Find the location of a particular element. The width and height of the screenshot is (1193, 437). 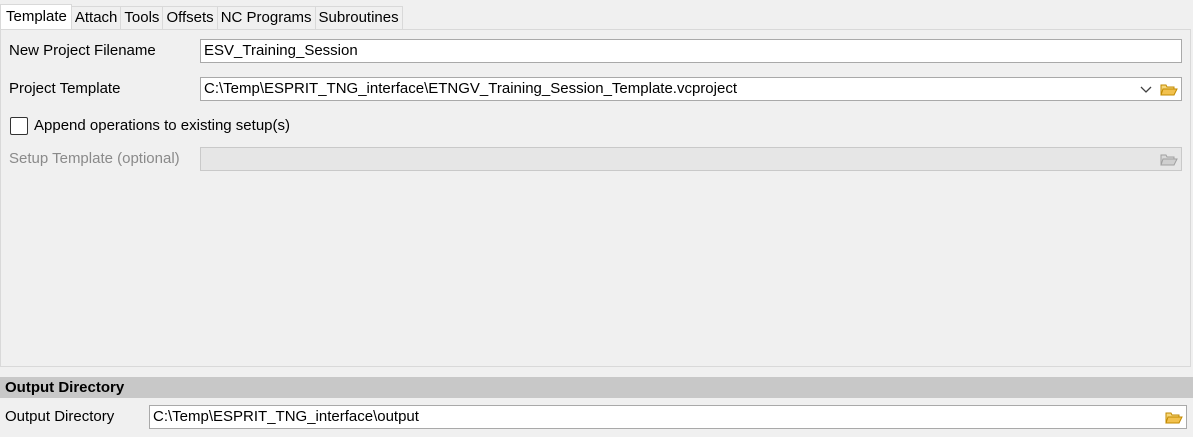

output-directory-section-header: Output Directory is located at coordinates (596, 387).